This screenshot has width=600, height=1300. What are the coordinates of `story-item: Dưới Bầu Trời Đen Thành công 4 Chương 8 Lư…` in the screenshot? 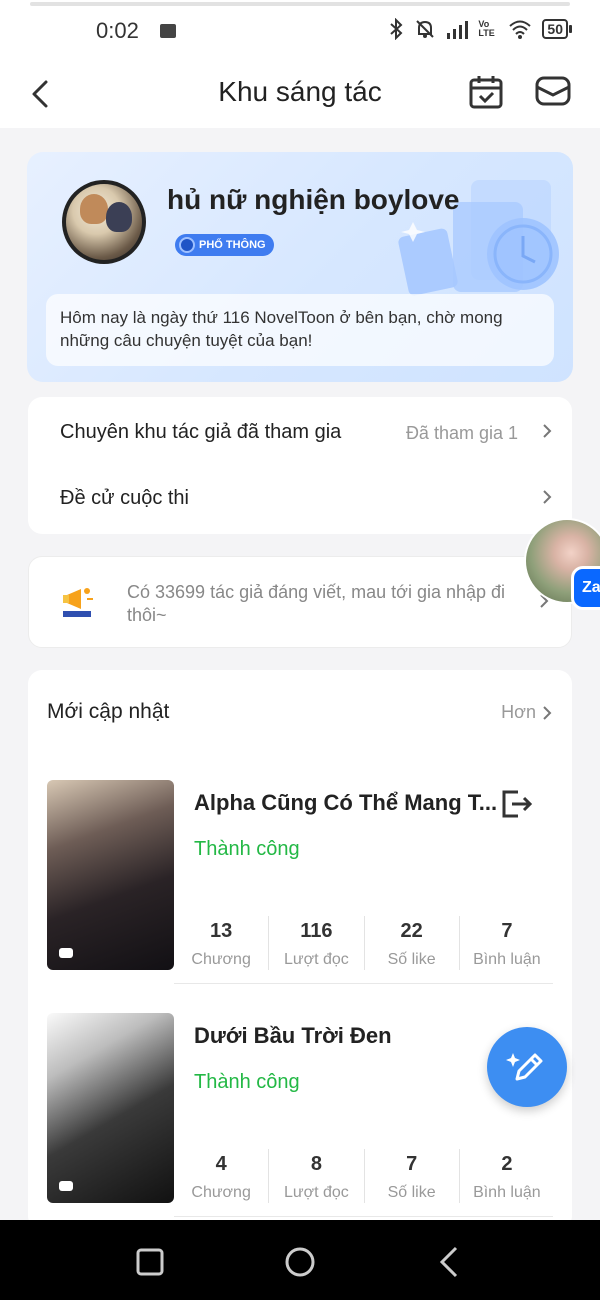 It's located at (300, 1113).